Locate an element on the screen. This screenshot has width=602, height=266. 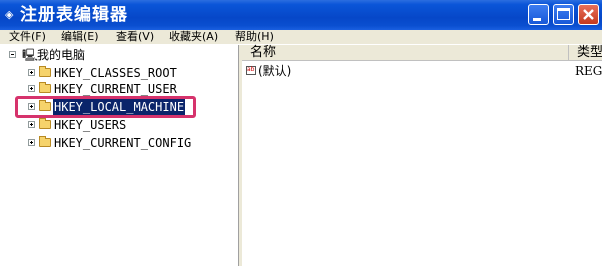
tree-item-hku: HKEY_USERS is located at coordinates (119, 125).